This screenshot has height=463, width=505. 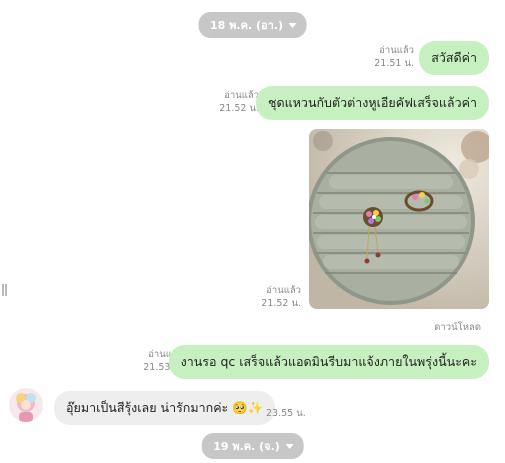 I want to click on contact-avatar, so click(x=26, y=405).